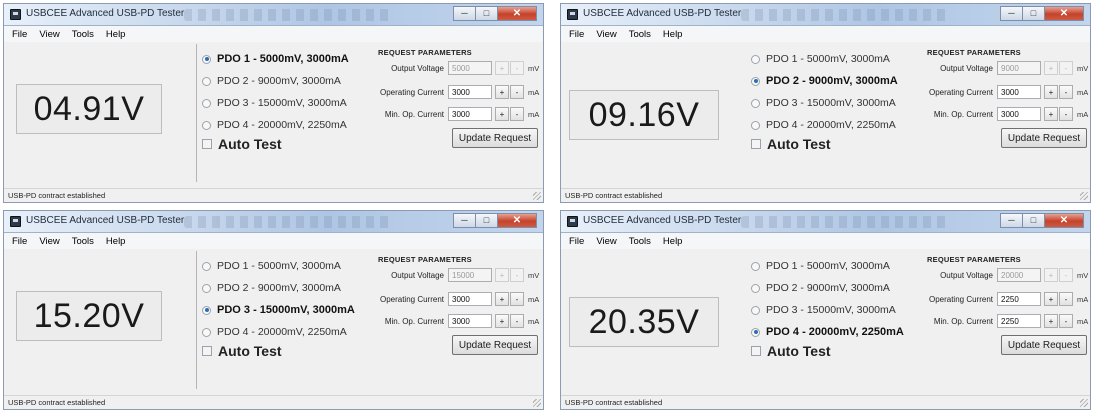 This screenshot has width=1093, height=412. I want to click on output-voltage-field: 20000, so click(1019, 275).